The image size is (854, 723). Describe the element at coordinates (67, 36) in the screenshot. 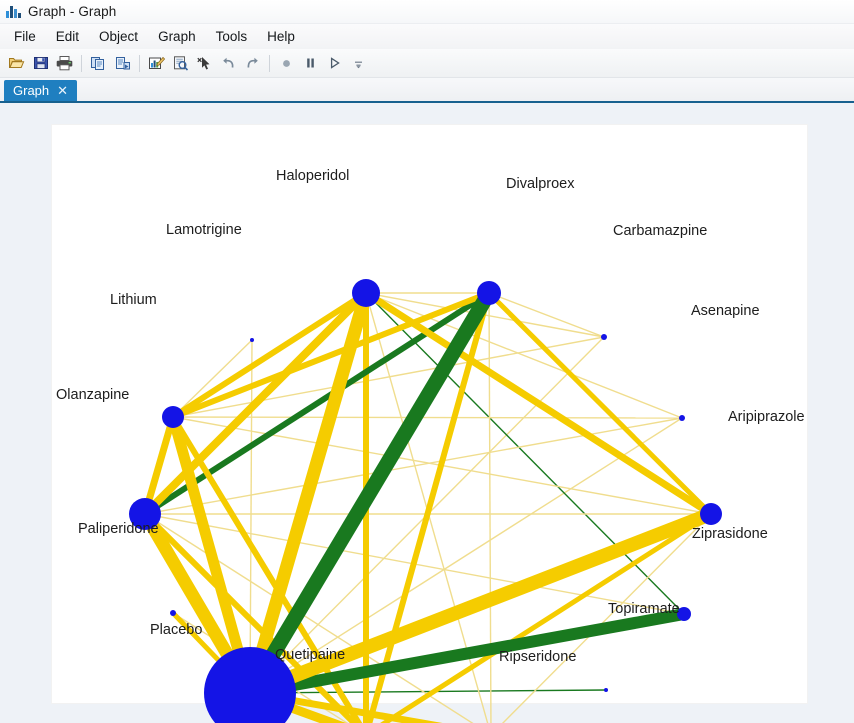

I see `menu-item-edit: Edit` at that location.